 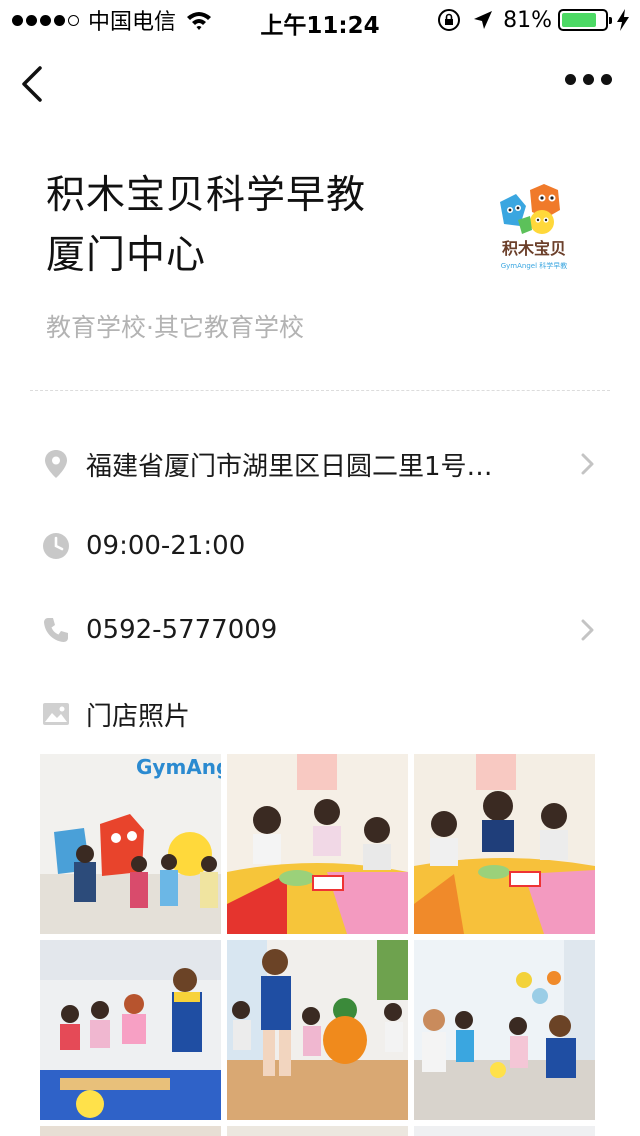 I want to click on divider, so click(x=320, y=390).